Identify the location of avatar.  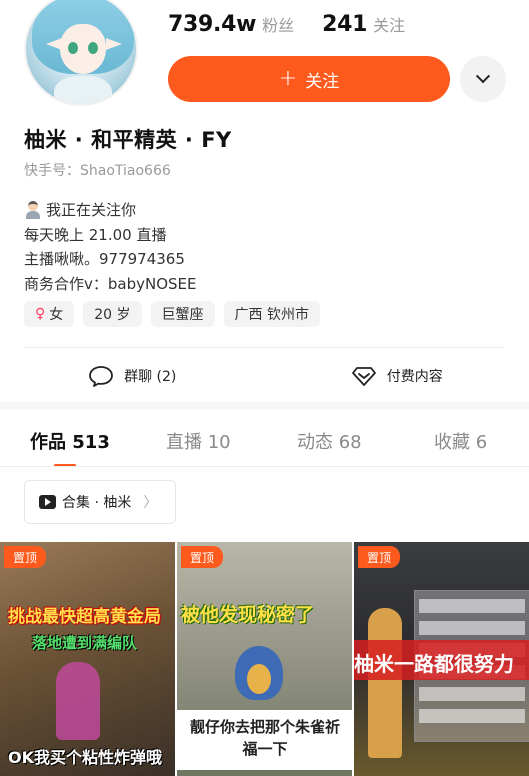
(81, 53).